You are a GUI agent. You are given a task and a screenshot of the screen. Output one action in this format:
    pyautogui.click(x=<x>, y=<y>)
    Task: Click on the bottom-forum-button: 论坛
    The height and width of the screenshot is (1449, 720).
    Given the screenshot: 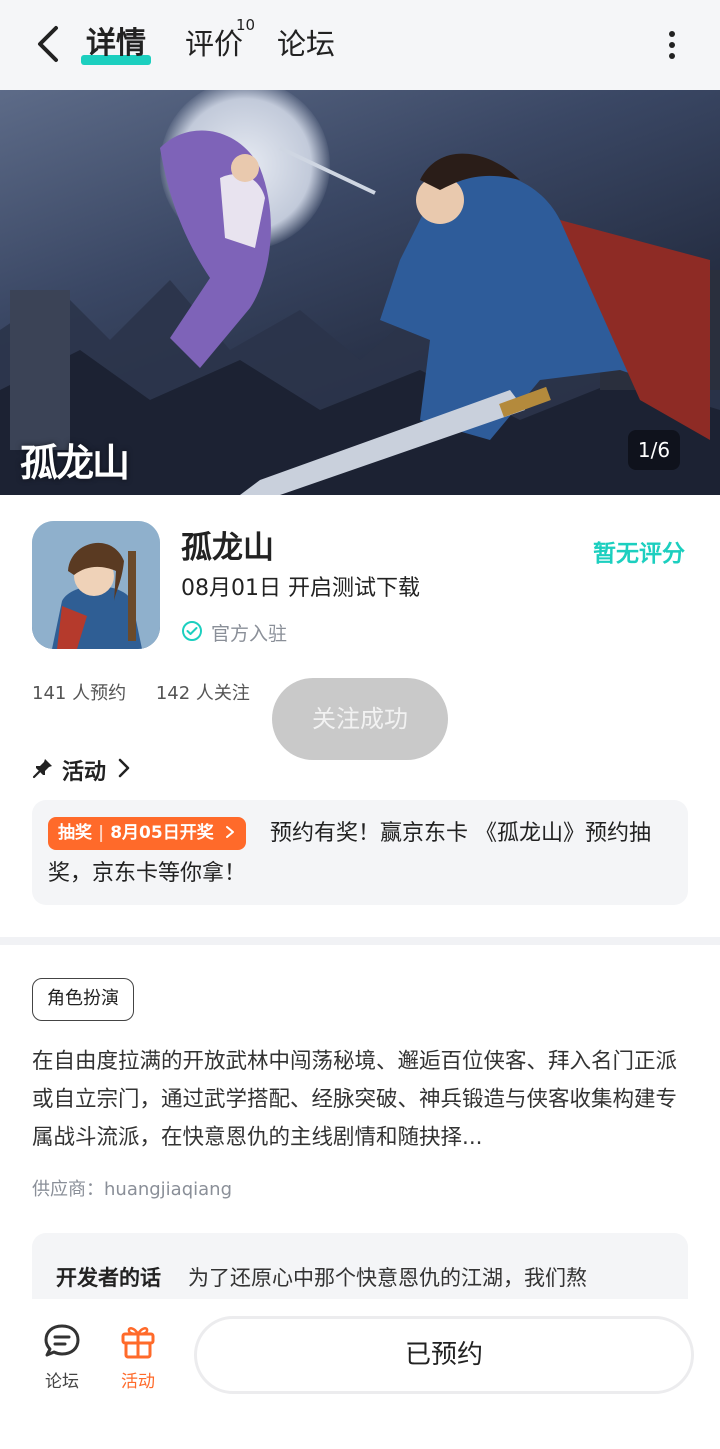 What is the action you would take?
    pyautogui.click(x=62, y=1356)
    